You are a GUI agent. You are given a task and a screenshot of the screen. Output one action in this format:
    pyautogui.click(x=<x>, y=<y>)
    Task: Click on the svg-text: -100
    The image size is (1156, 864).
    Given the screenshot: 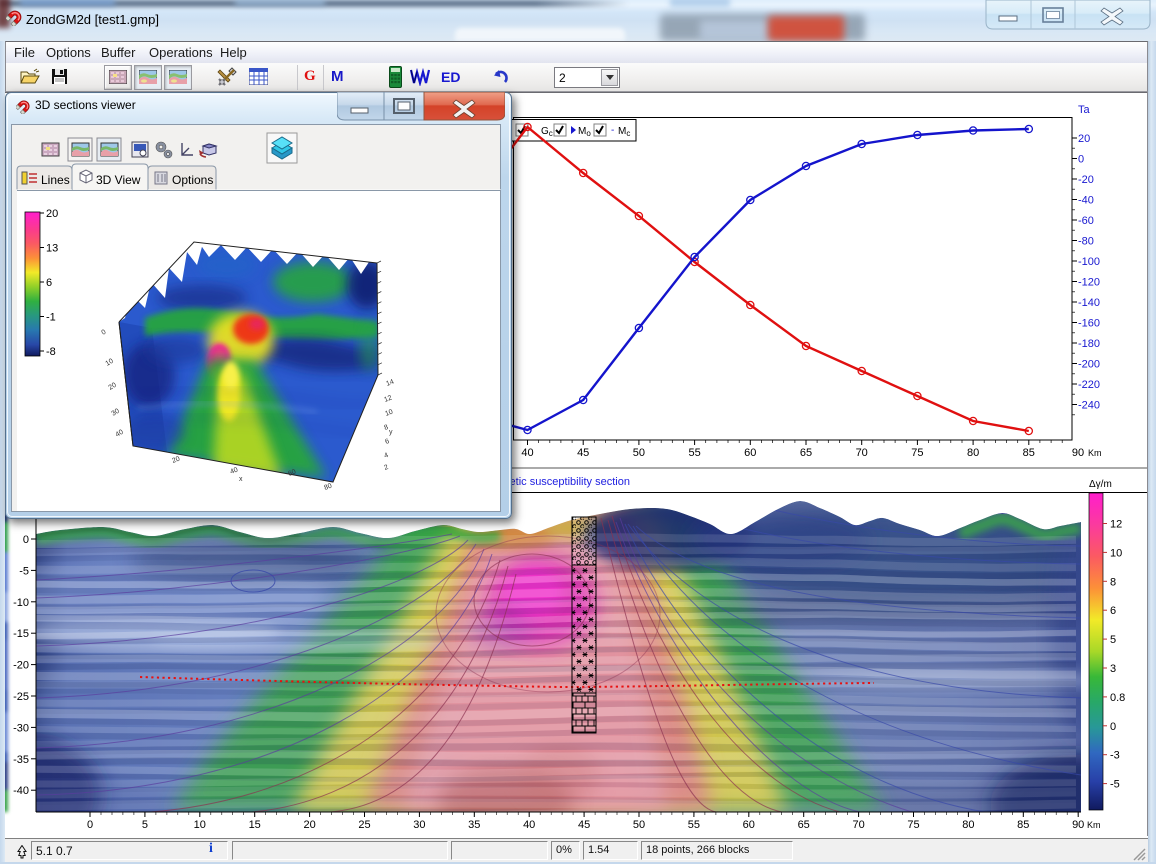 What is the action you would take?
    pyautogui.click(x=1089, y=262)
    